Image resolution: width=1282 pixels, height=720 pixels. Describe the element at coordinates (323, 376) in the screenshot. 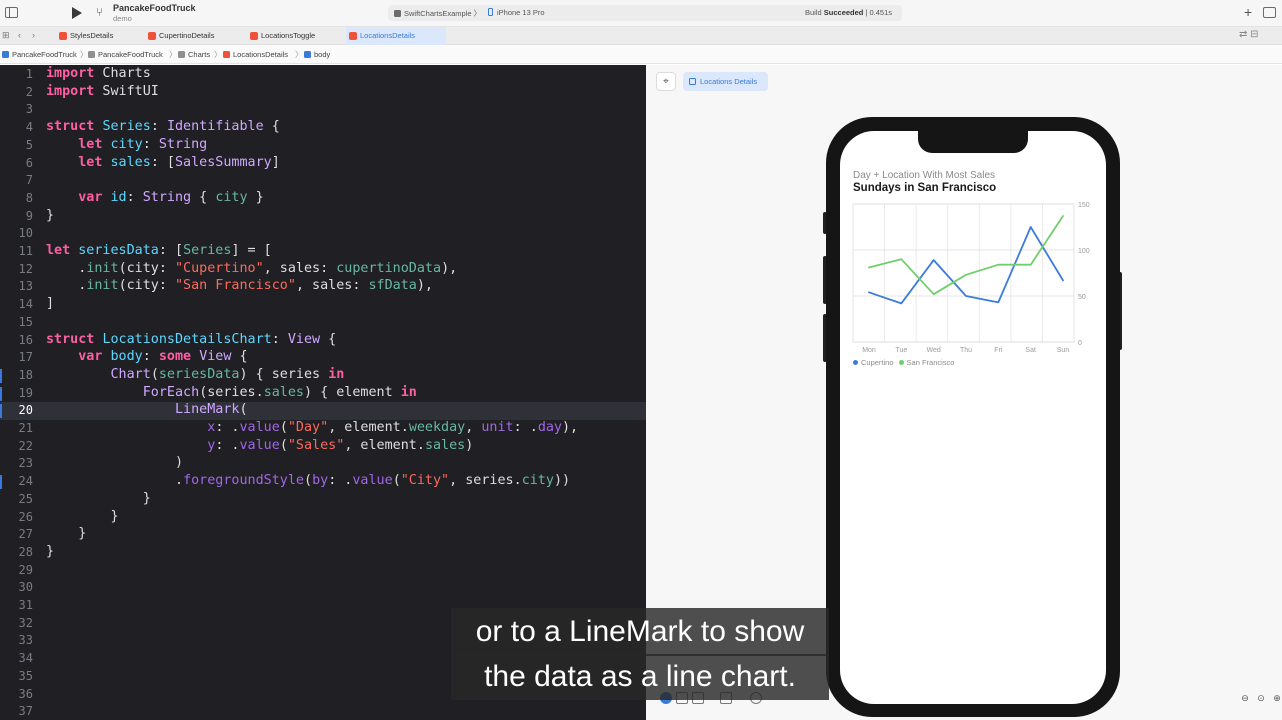

I see `code-line: 18 Chart(seriesData) { series in` at that location.